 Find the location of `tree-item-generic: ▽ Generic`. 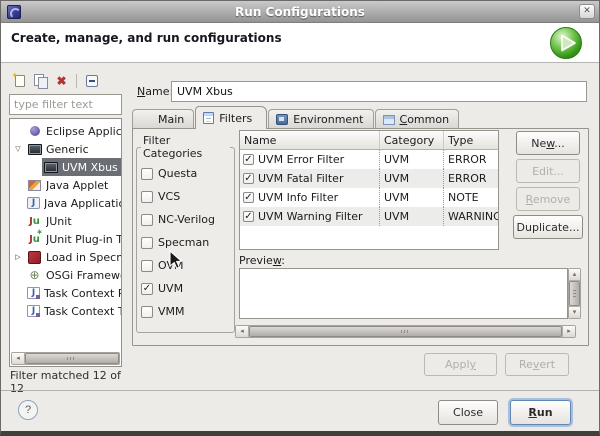

tree-item-generic: ▽ Generic is located at coordinates (65, 149).